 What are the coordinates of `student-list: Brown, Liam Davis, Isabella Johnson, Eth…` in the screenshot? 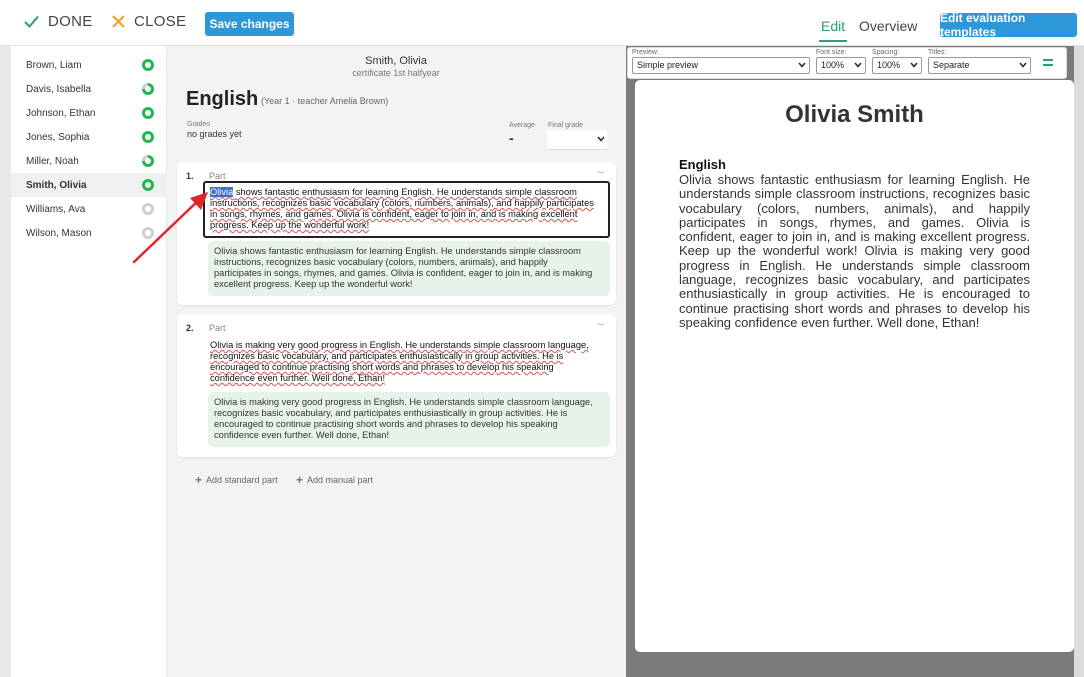 It's located at (89, 361).